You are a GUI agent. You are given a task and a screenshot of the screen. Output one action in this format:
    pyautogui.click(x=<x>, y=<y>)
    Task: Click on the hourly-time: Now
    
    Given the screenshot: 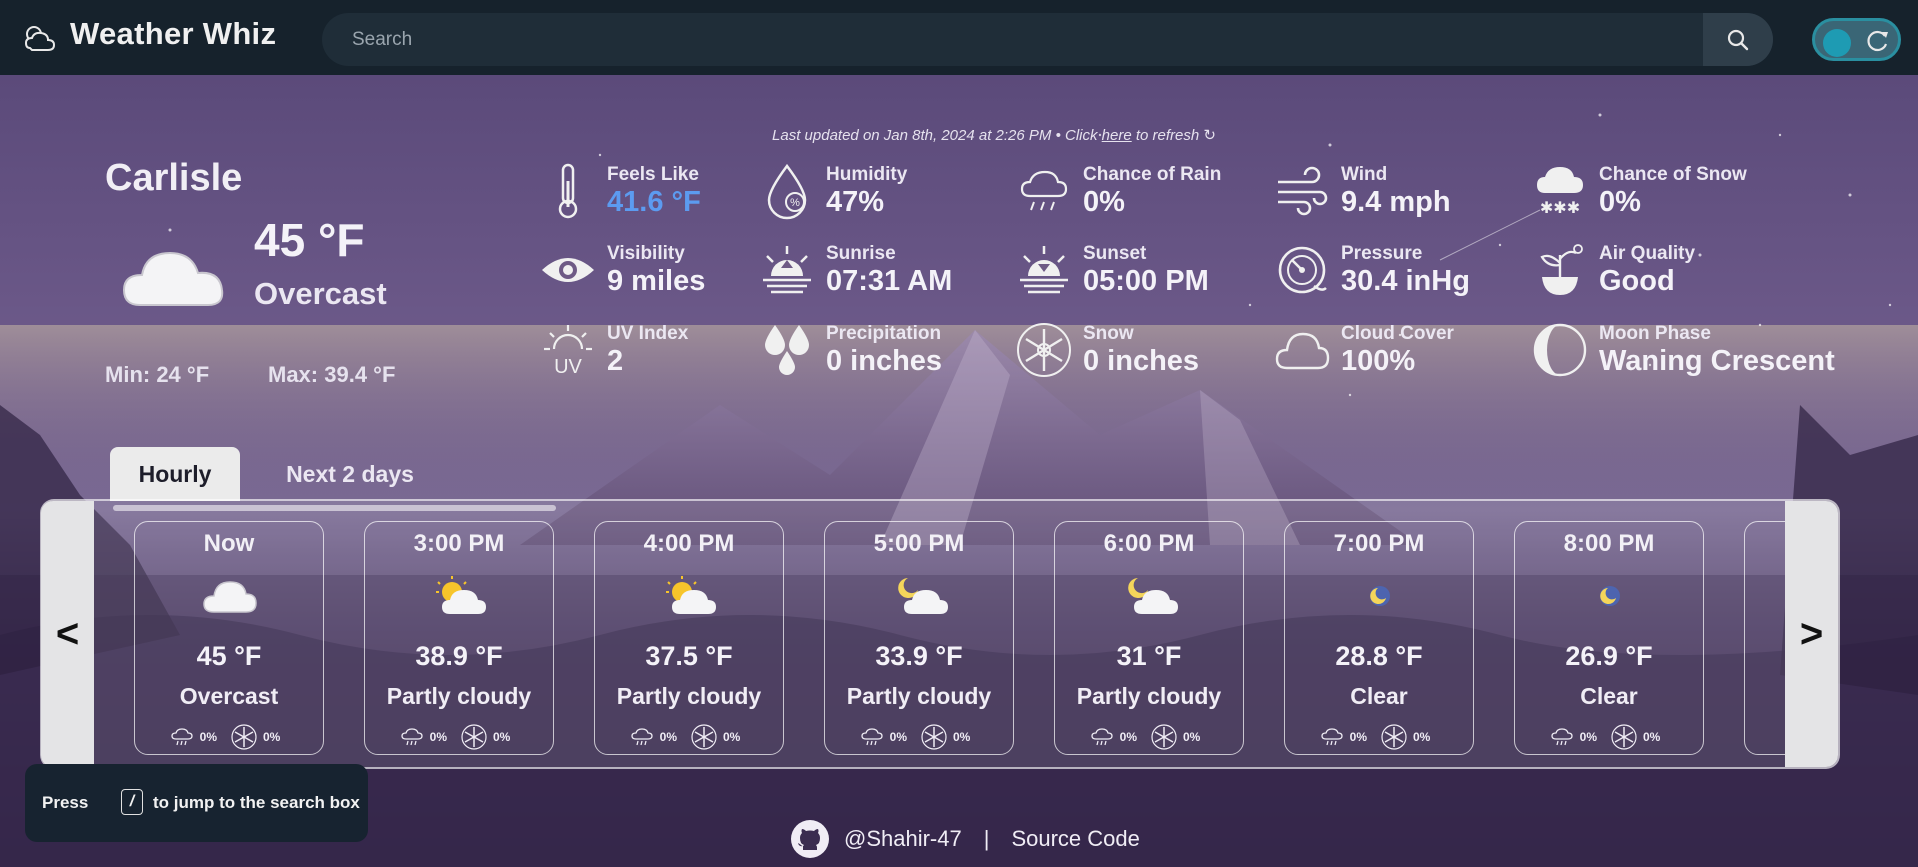 What is the action you would take?
    pyautogui.click(x=229, y=543)
    